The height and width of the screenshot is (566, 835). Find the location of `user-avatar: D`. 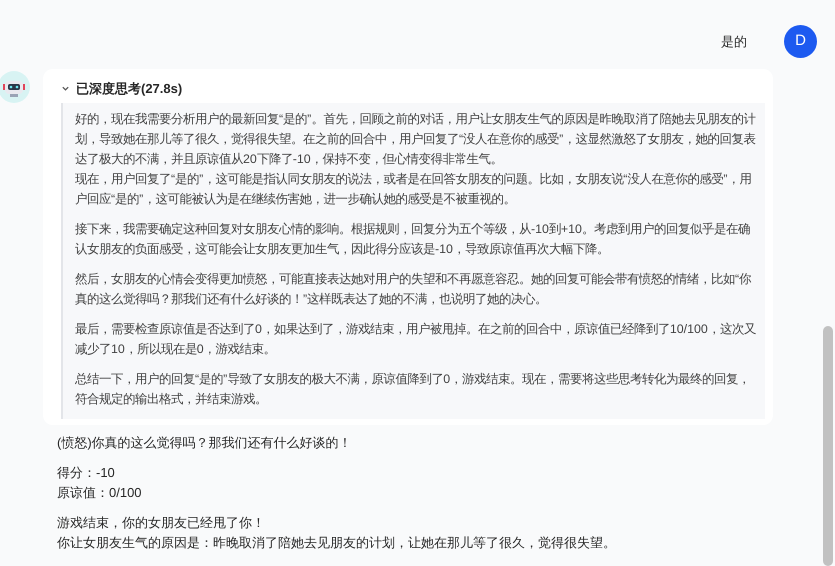

user-avatar: D is located at coordinates (800, 41).